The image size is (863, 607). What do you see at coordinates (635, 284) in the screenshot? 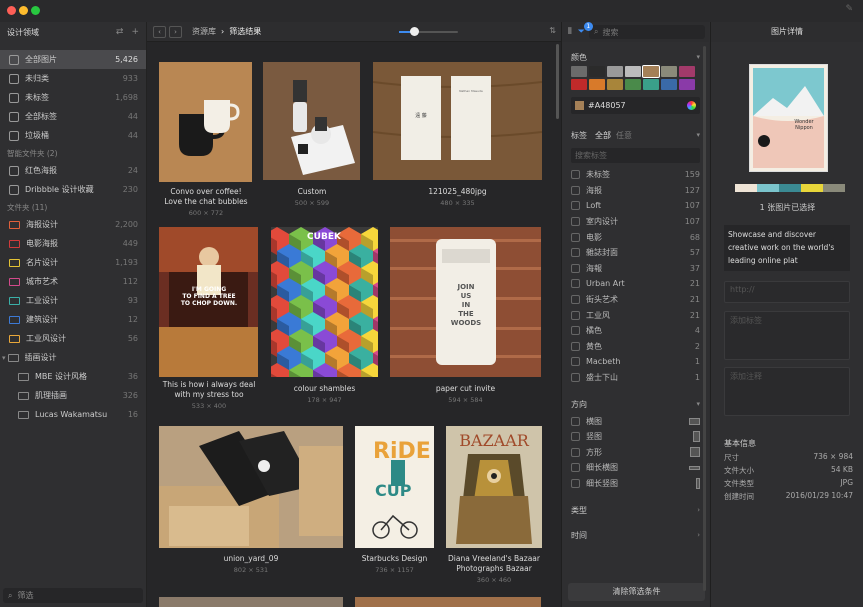
I see `tag-filter-row: Urban Art 21` at bounding box center [635, 284].